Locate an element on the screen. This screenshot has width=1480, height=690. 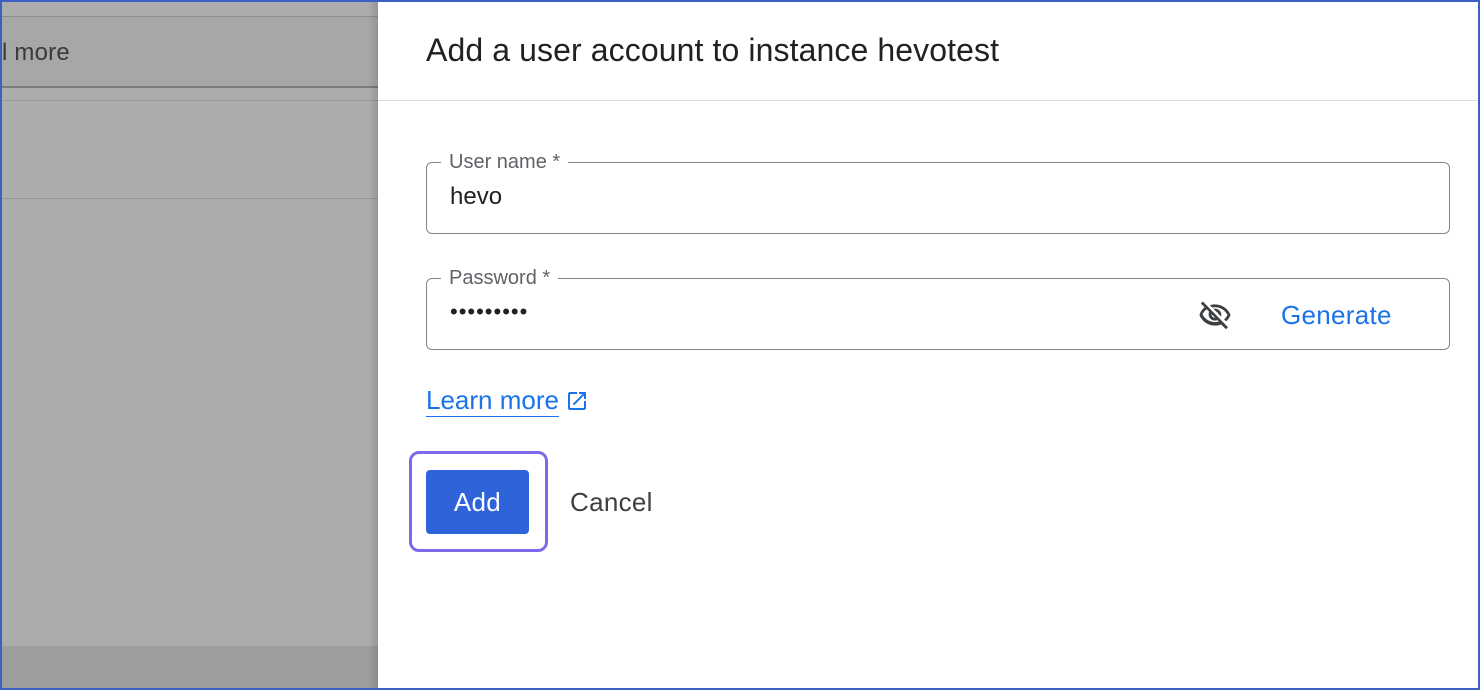
background-tab-text: l more is located at coordinates (36, 52).